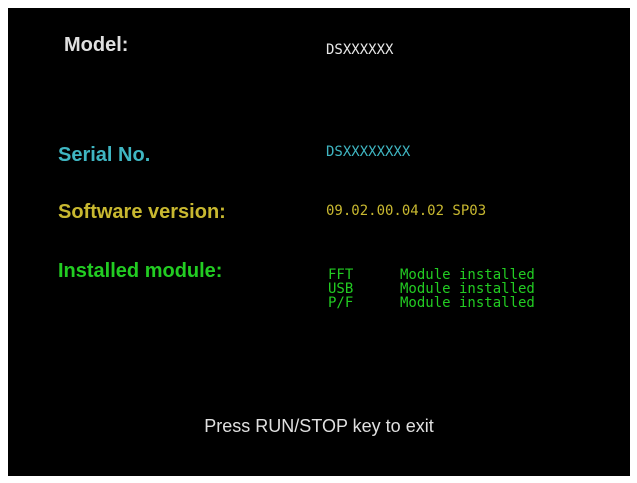  I want to click on software-version-value: 09.02.00.04.02 SP03, so click(406, 211).